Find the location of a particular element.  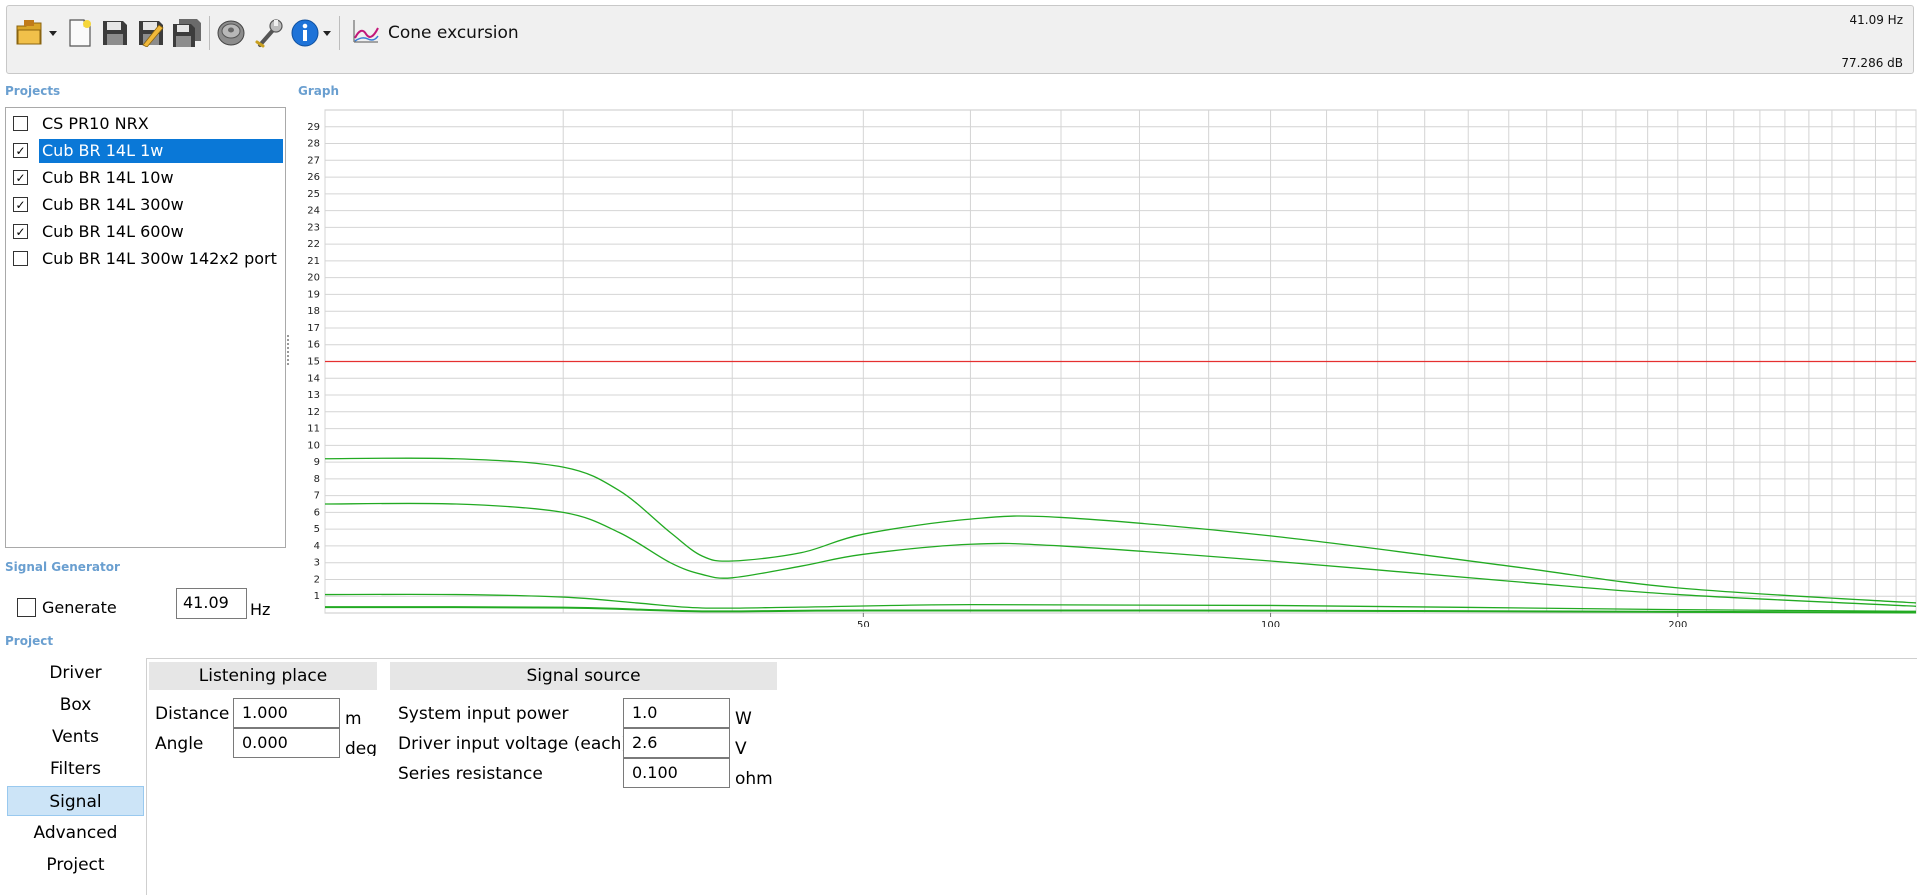

y-tick-label: 25 is located at coordinates (313, 194).